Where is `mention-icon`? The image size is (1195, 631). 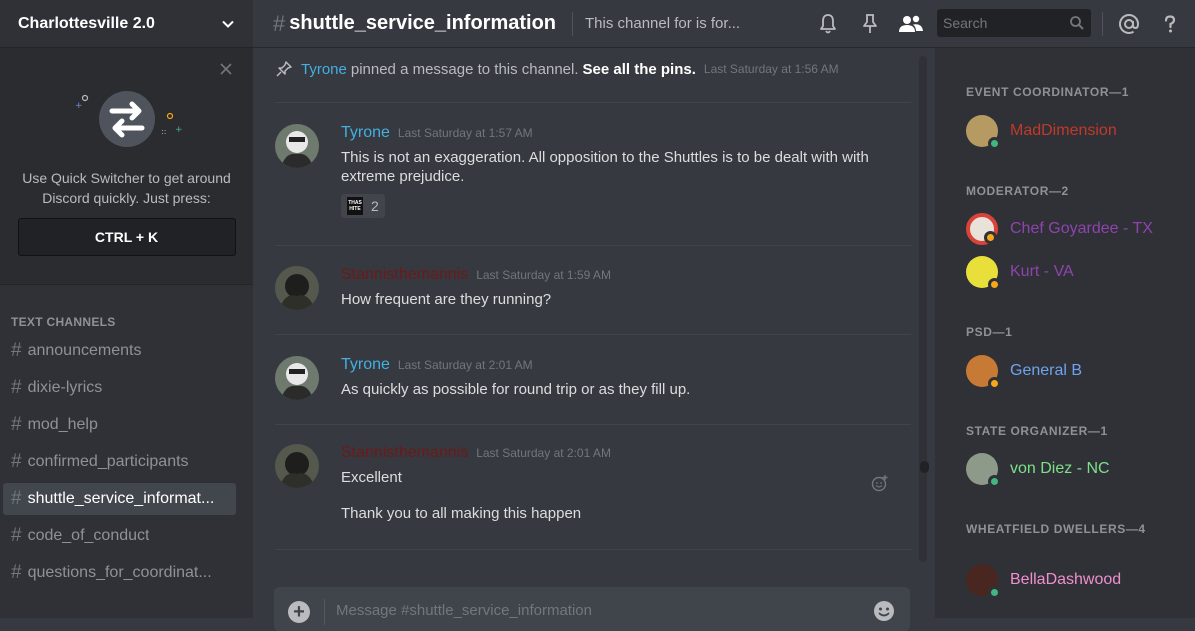
mention-icon is located at coordinates (1129, 24).